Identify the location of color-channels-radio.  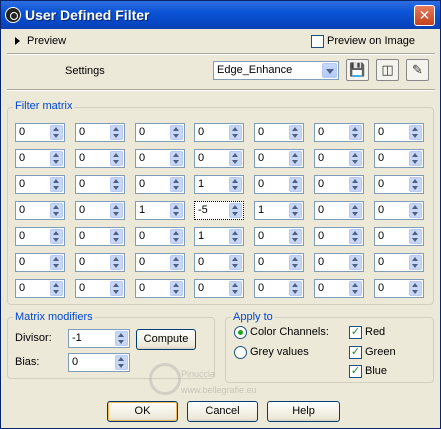
(240, 332).